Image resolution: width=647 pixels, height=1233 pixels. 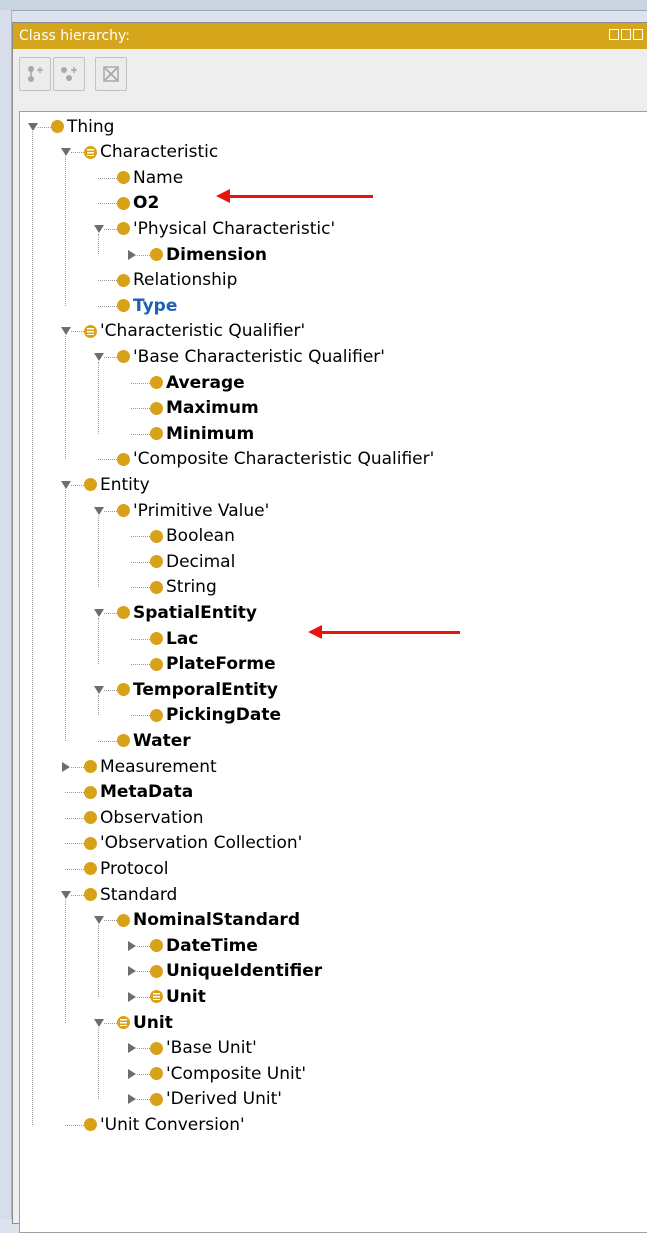 I want to click on tree-node-base-characteristic-qualifier: 'Base Characteristic Qualifier', so click(x=251, y=356).